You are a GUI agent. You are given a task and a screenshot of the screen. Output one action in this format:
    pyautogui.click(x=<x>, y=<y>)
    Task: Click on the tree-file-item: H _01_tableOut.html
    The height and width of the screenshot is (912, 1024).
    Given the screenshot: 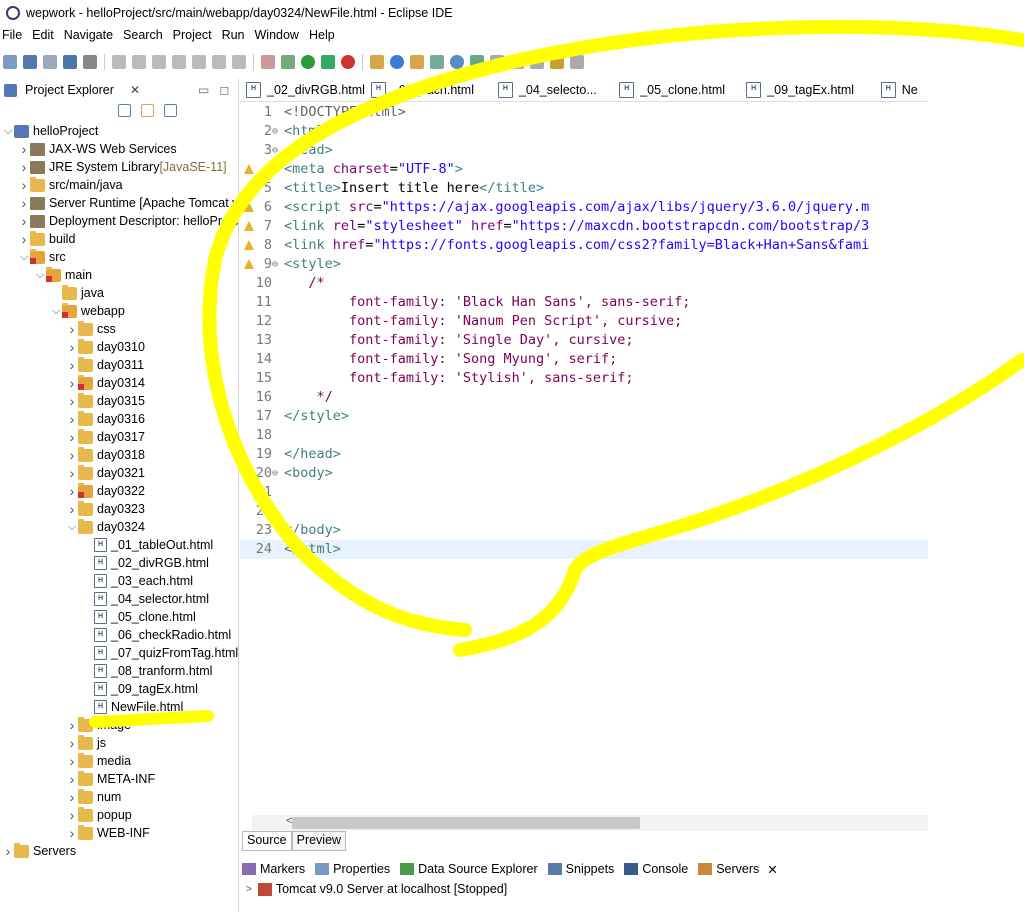 What is the action you would take?
    pyautogui.click(x=147, y=545)
    